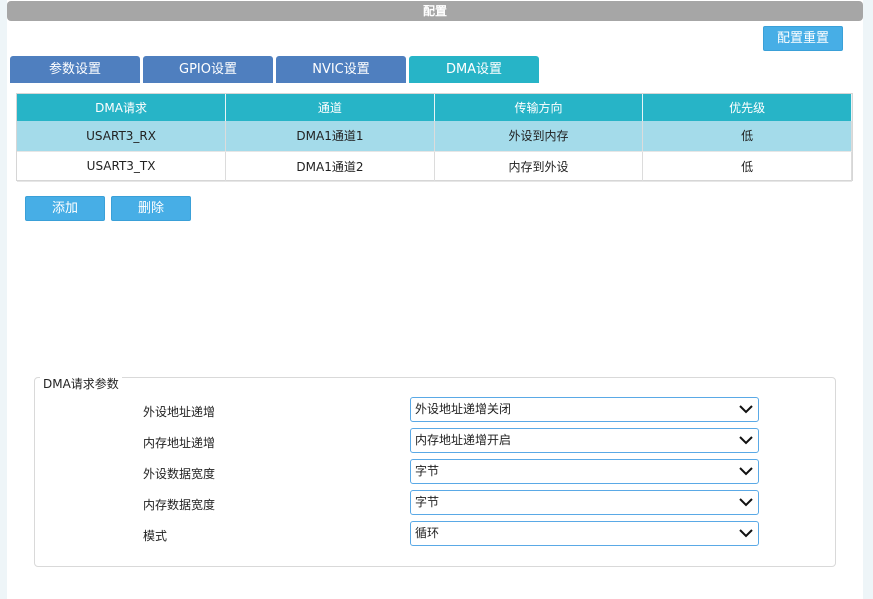  I want to click on cell-direction: 内存到外设, so click(539, 166).